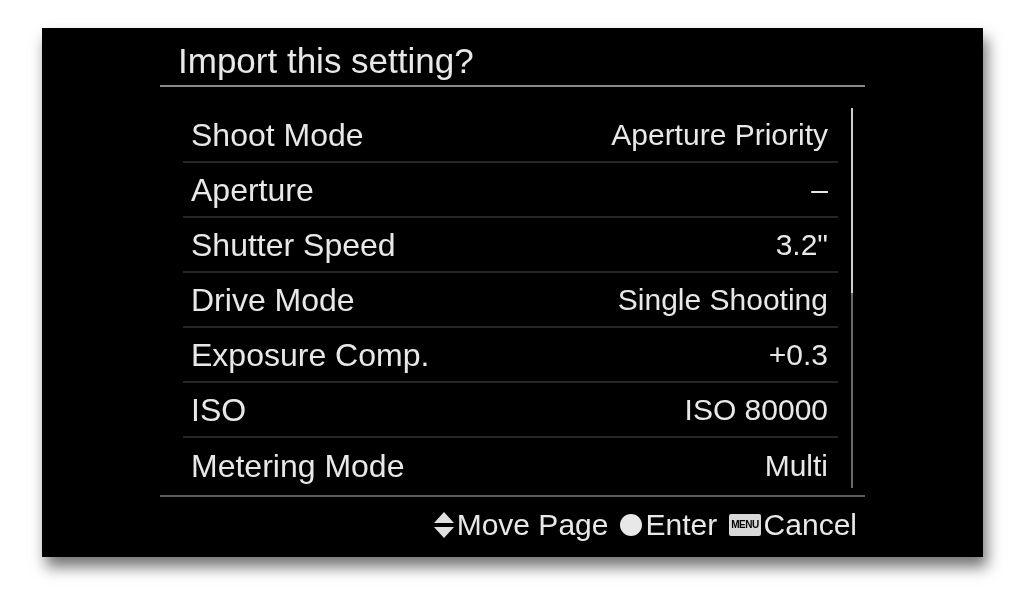 The width and height of the screenshot is (1024, 612). What do you see at coordinates (631, 525) in the screenshot?
I see `dot-icon` at bounding box center [631, 525].